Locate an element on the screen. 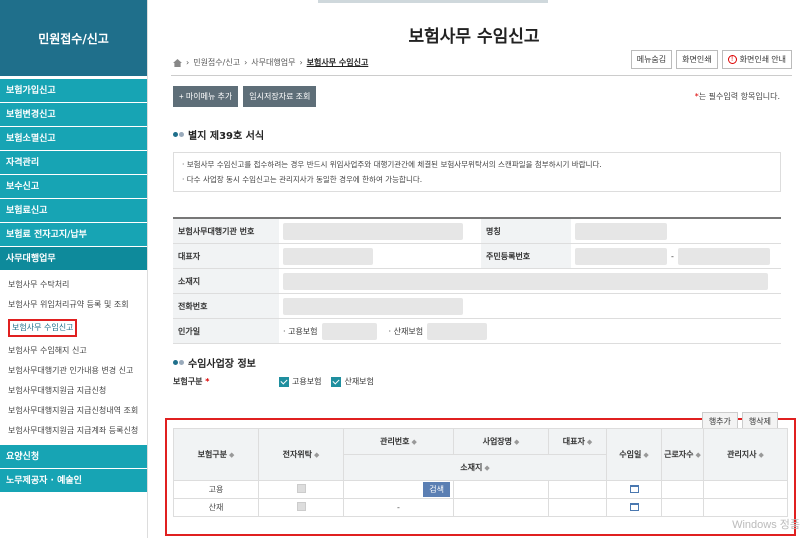 The height and width of the screenshot is (538, 800). employment-checkbox: 고용보험 is located at coordinates (300, 381).